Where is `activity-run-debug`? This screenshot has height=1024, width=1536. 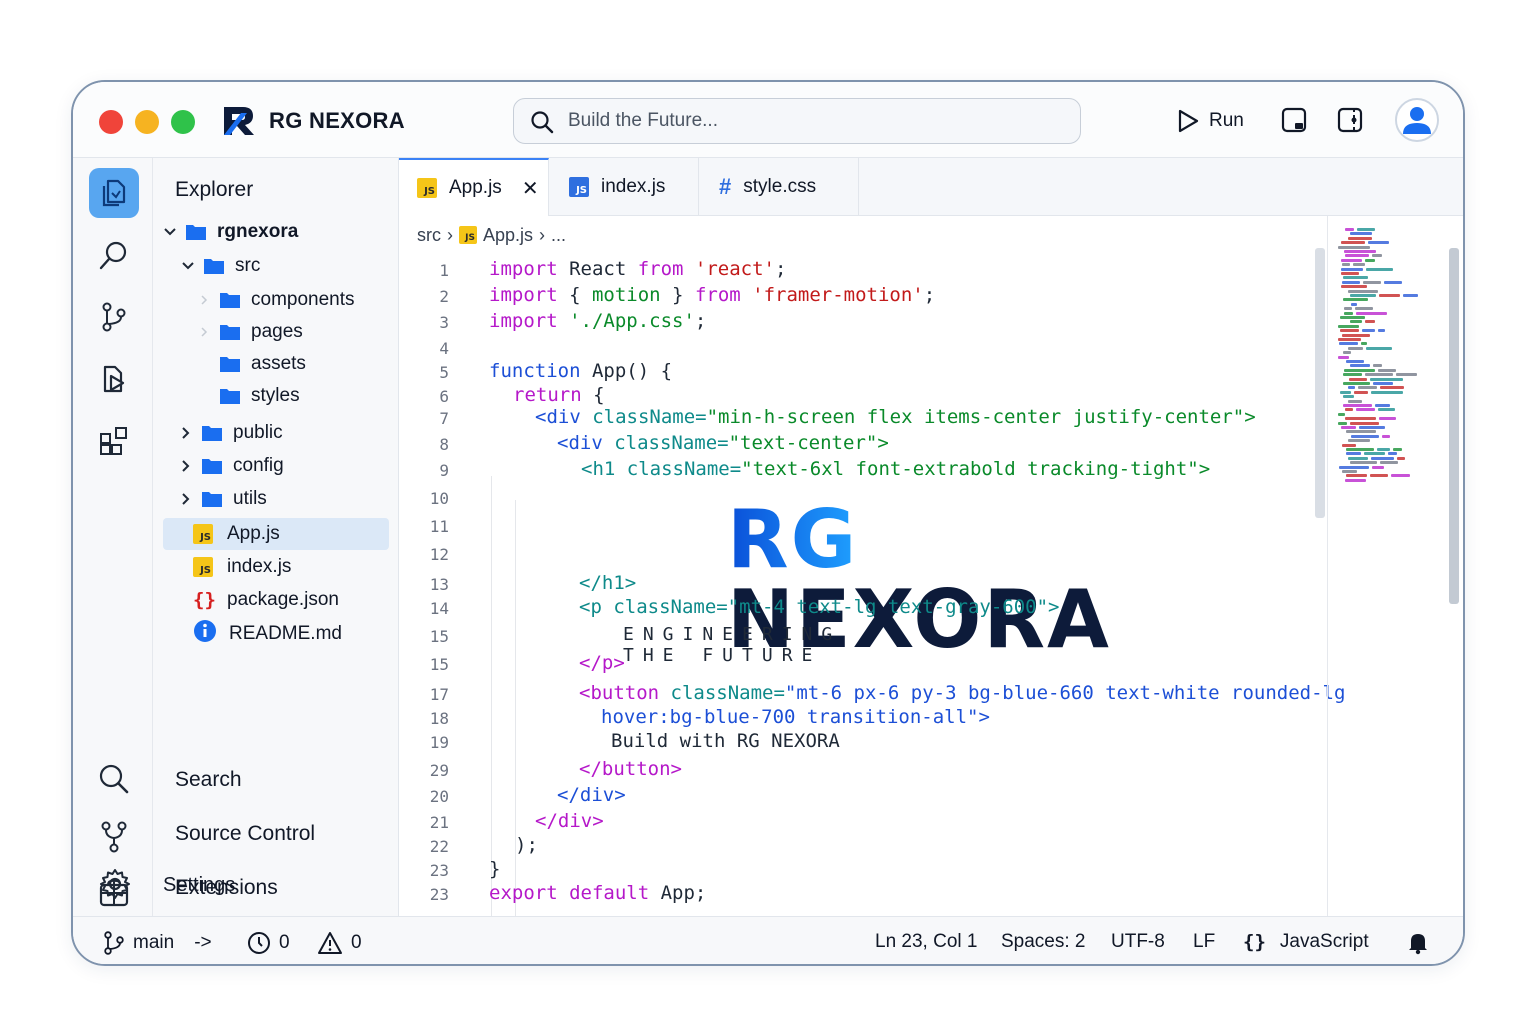 activity-run-debug is located at coordinates (114, 379).